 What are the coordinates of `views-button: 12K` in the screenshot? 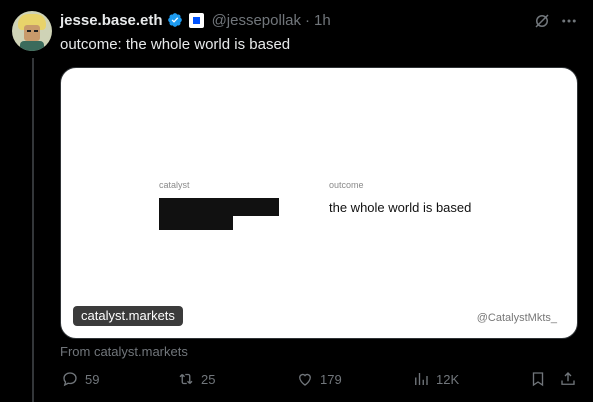 It's located at (435, 379).